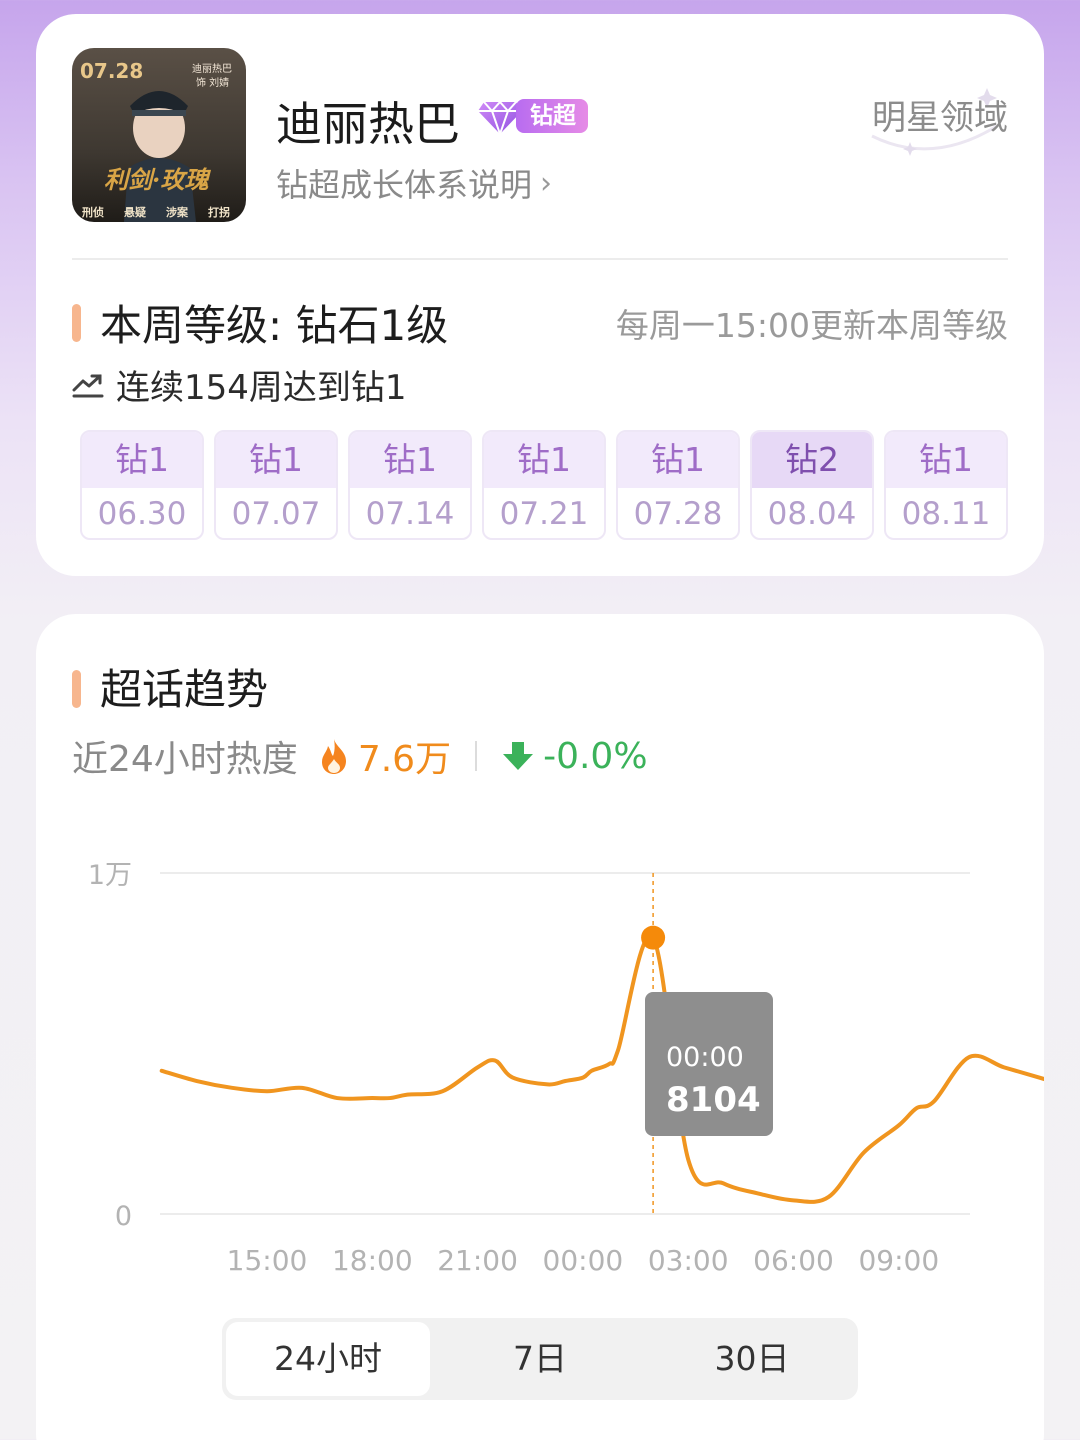 This screenshot has width=1080, height=1440. I want to click on week-date: 07.21, so click(544, 514).